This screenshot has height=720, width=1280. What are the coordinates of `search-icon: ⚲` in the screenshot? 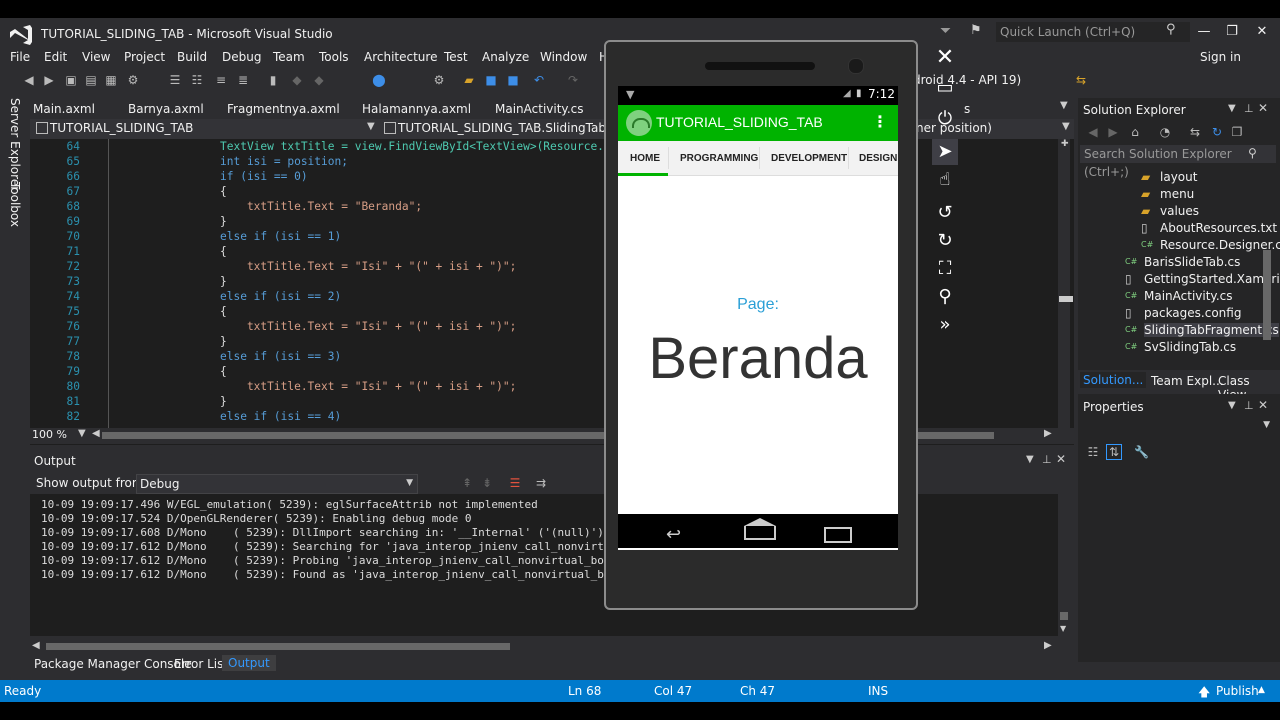 It's located at (1171, 29).